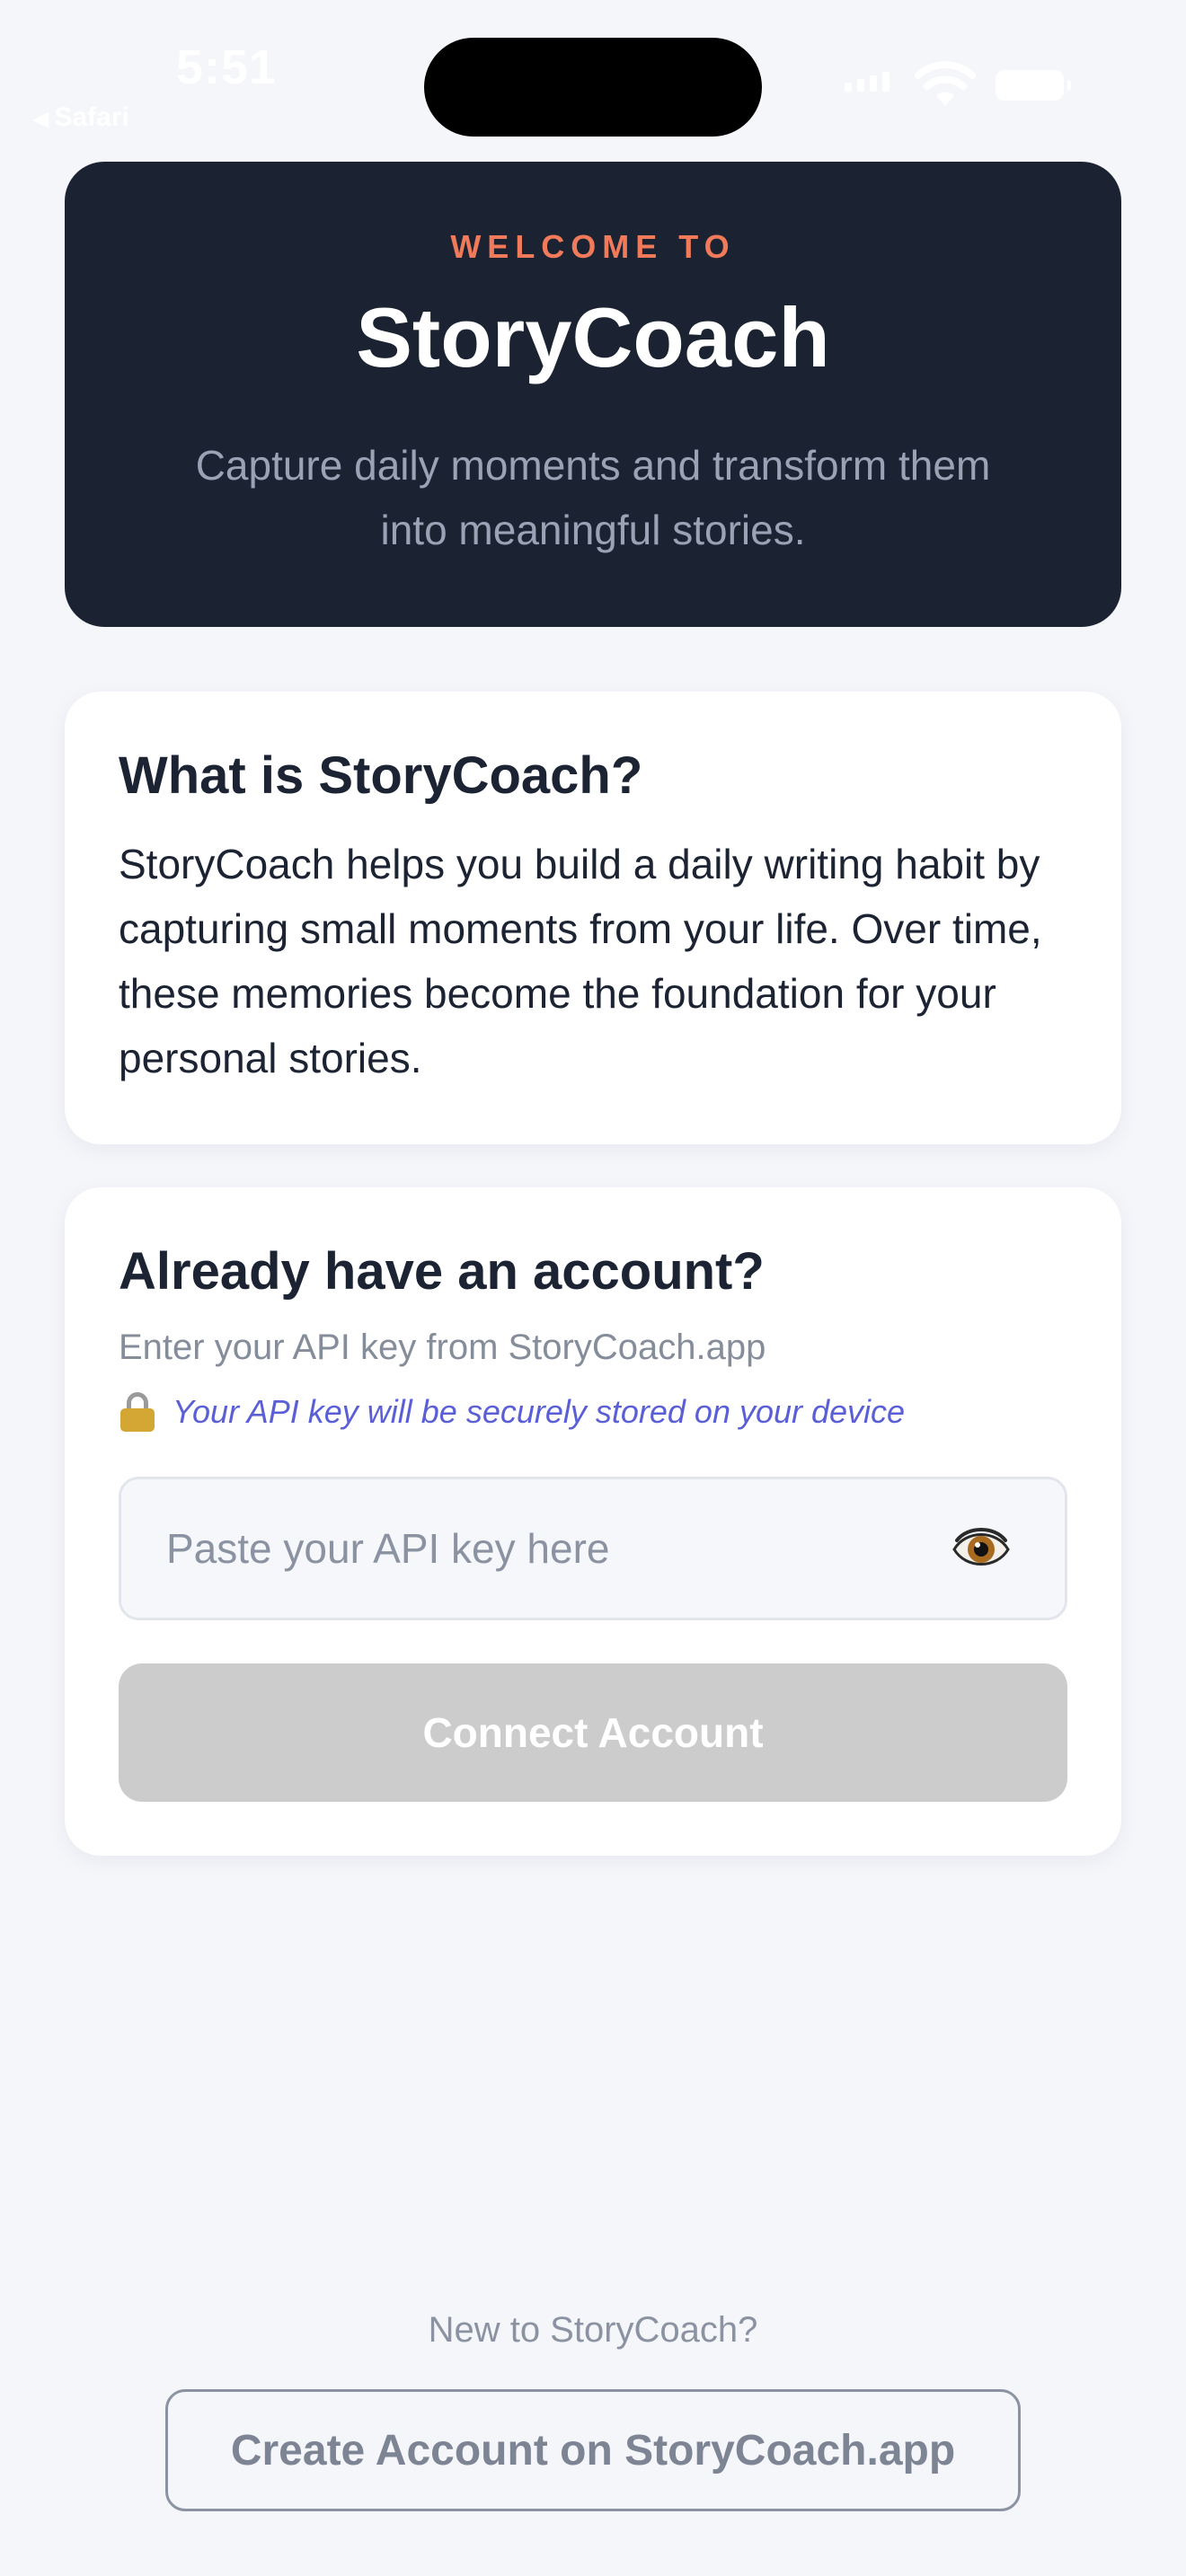 The width and height of the screenshot is (1186, 2576). Describe the element at coordinates (593, 2330) in the screenshot. I see `new-user-prompt: New to StoryCoach?` at that location.